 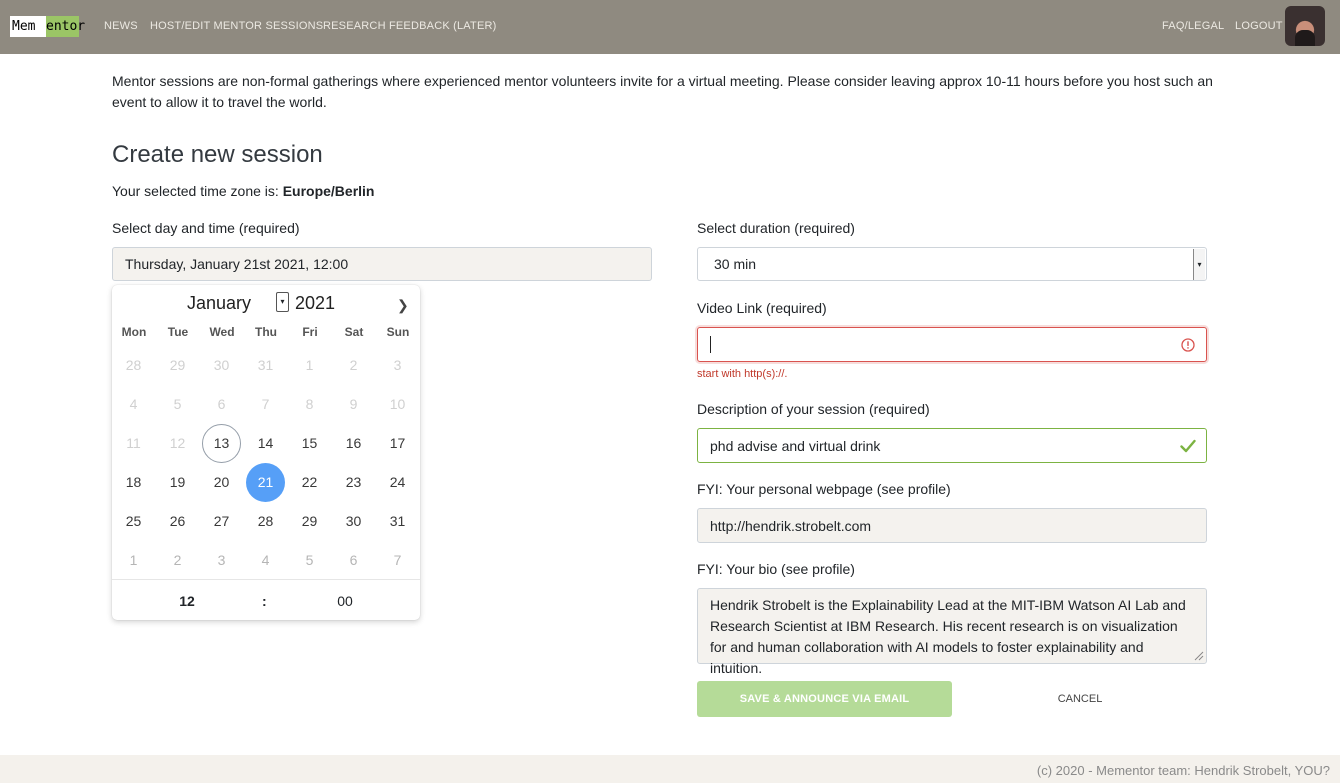 I want to click on calendar-day: 20, so click(x=221, y=482).